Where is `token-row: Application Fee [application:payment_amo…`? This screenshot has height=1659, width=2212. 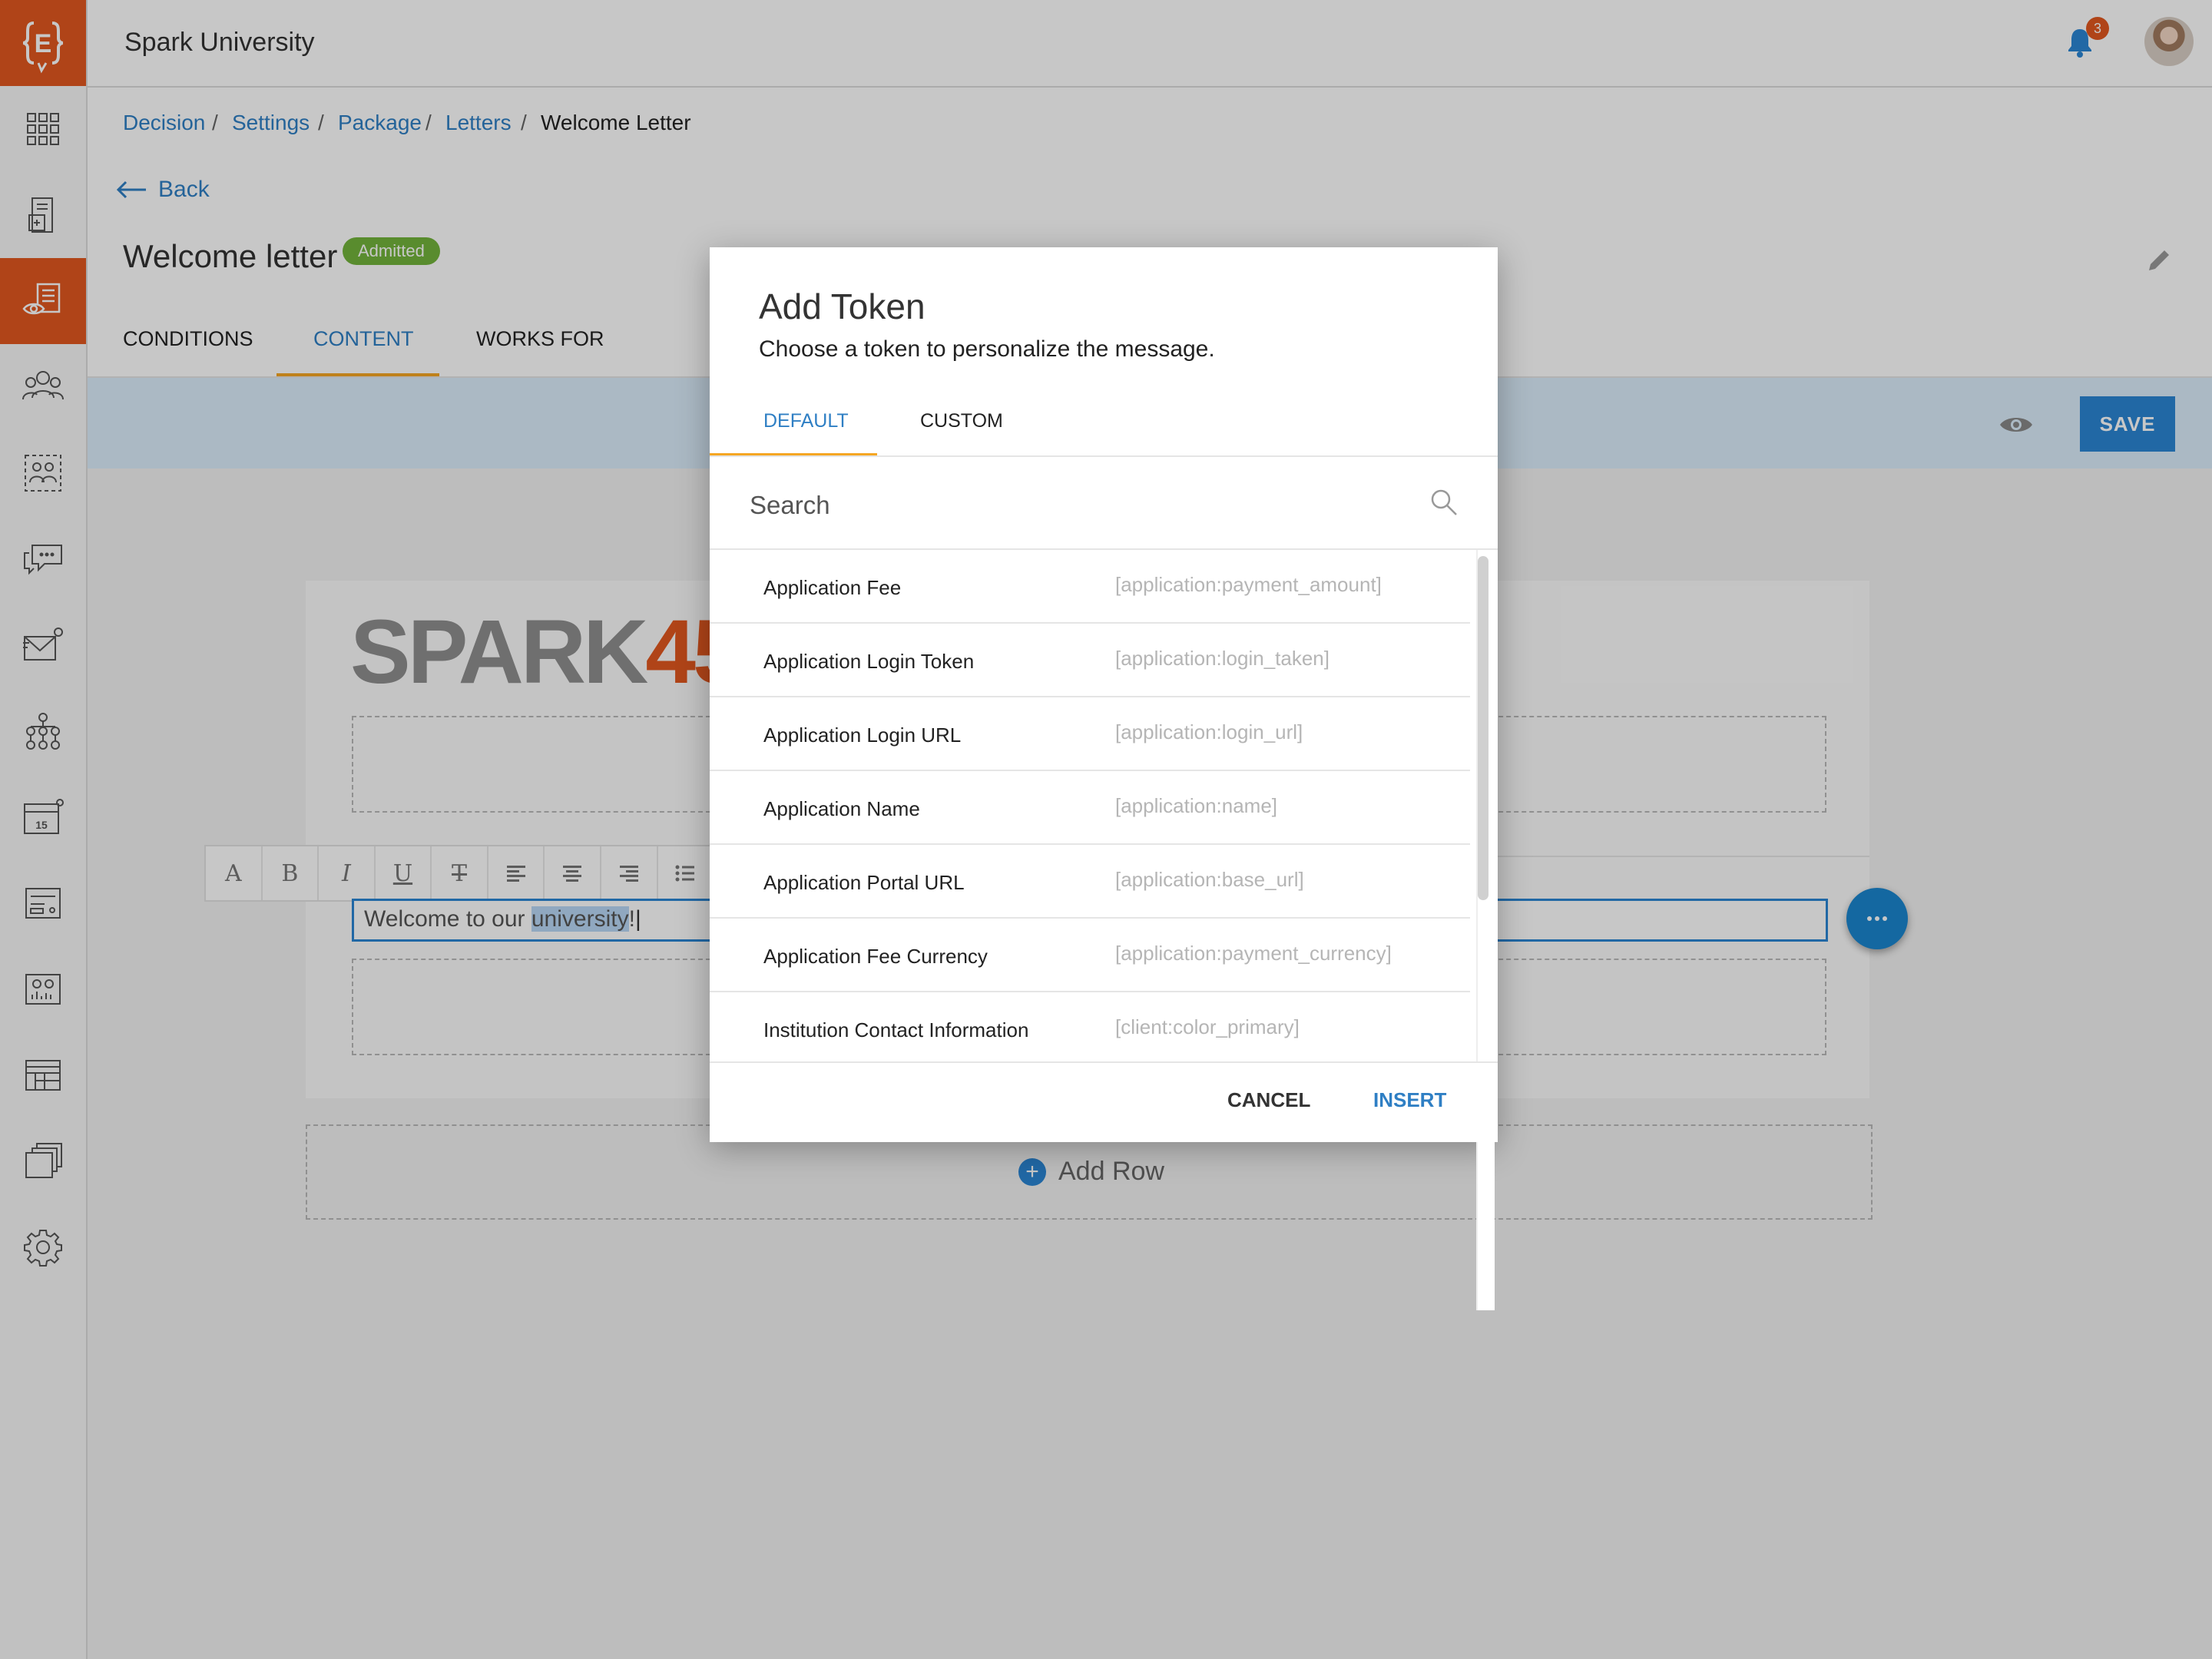 token-row: Application Fee [application:payment_amo… is located at coordinates (1090, 587).